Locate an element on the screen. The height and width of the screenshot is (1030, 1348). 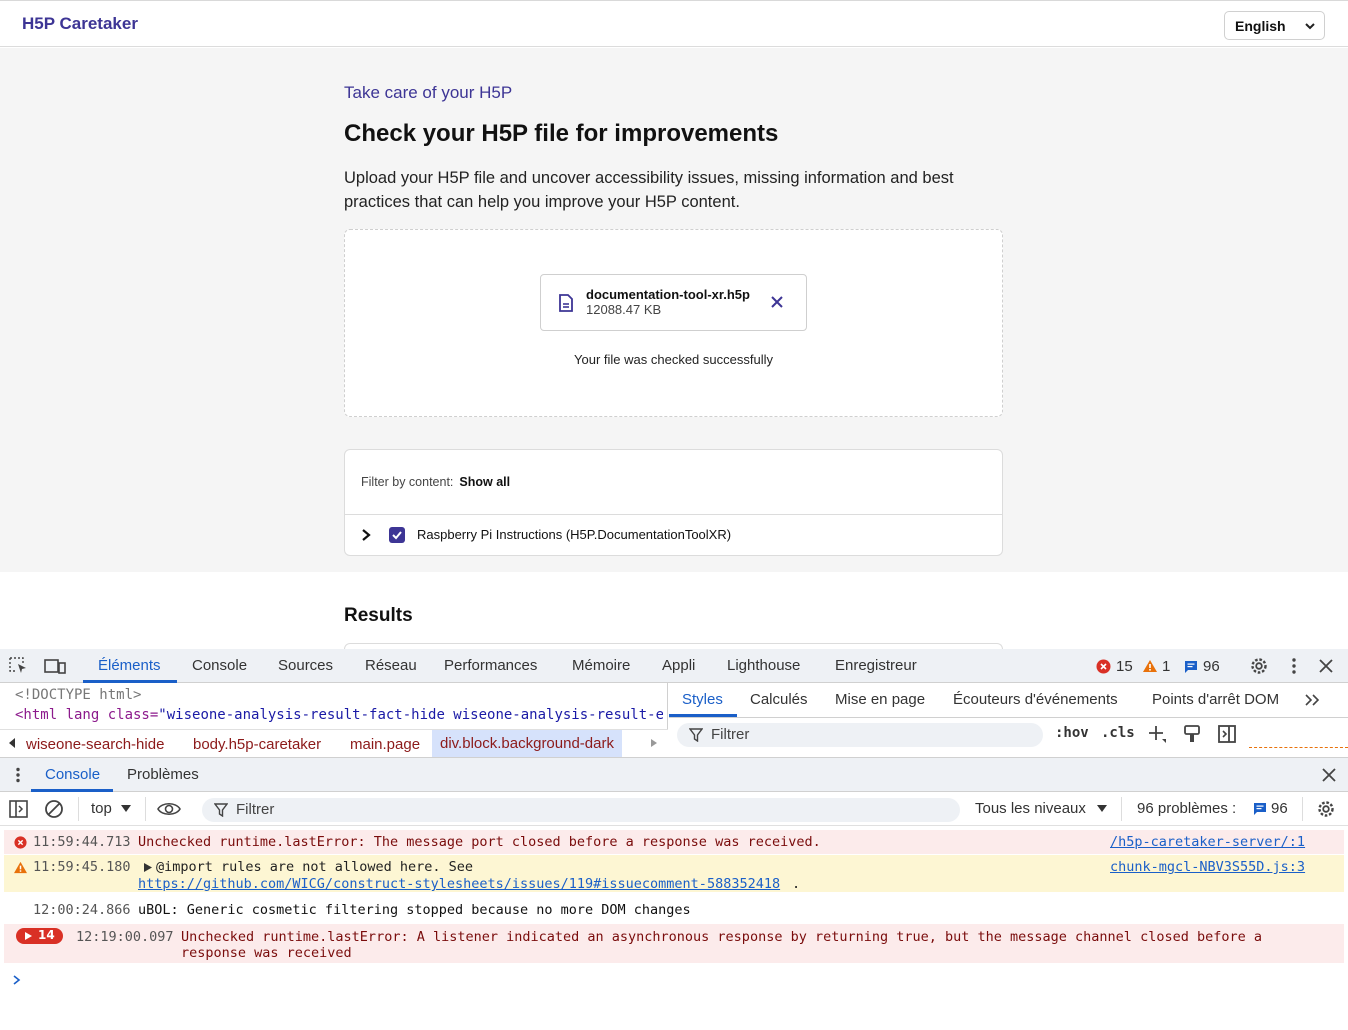
error-count: 15 is located at coordinates (1124, 666).